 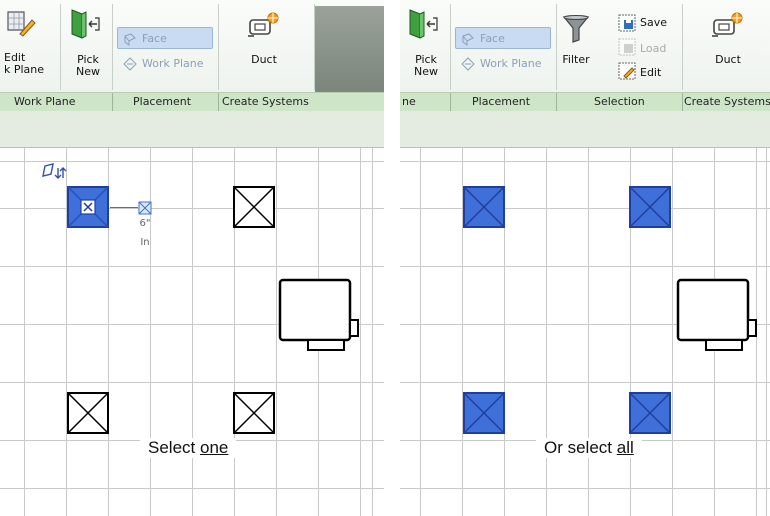 I want to click on filter-icon, so click(x=576, y=29).